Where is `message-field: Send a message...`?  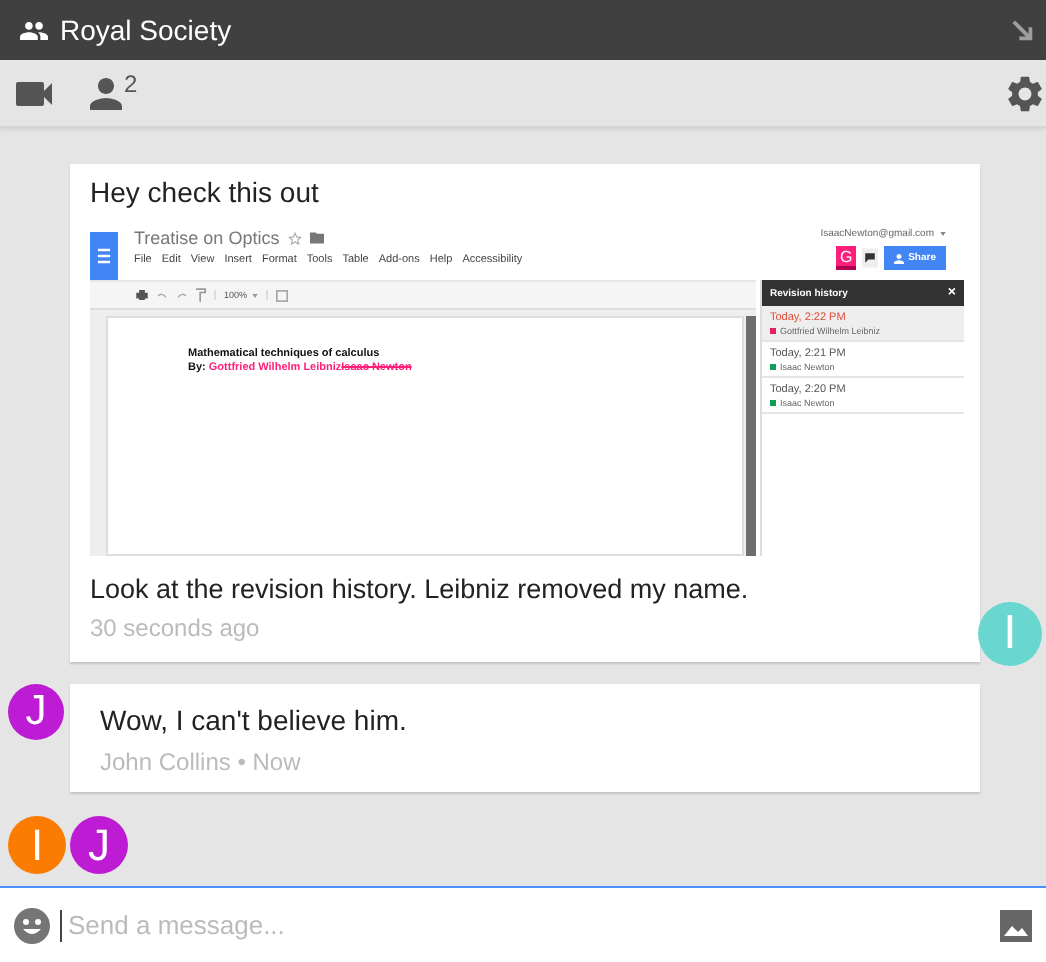
message-field: Send a message... is located at coordinates (523, 924).